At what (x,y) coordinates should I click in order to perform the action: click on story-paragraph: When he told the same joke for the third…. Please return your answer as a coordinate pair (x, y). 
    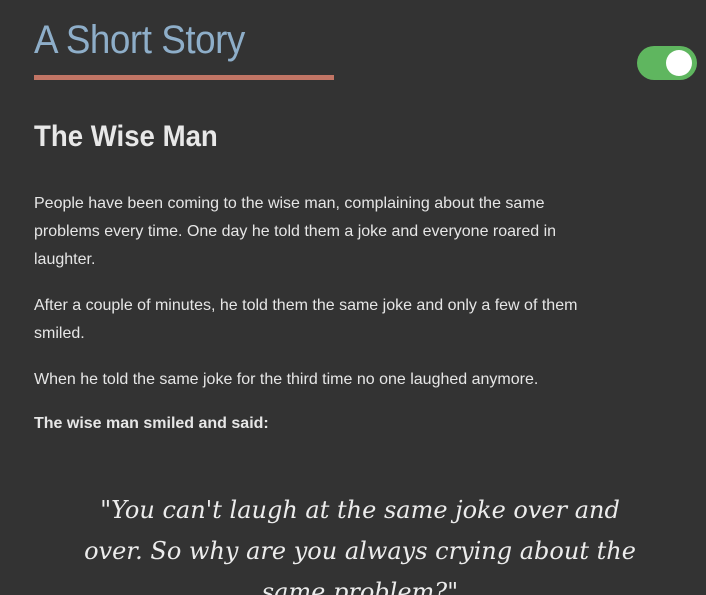
    Looking at the image, I should click on (286, 379).